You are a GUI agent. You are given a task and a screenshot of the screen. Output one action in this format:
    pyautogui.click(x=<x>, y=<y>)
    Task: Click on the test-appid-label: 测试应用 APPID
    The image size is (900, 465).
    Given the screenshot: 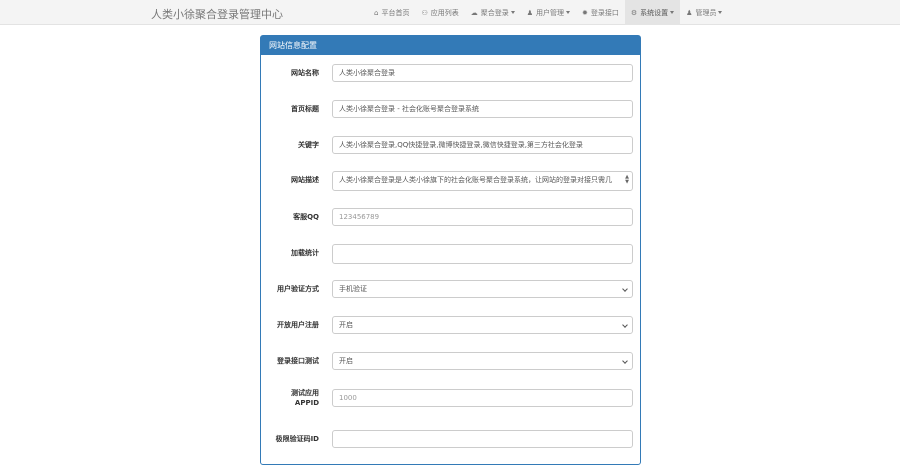 What is the action you would take?
    pyautogui.click(x=291, y=398)
    